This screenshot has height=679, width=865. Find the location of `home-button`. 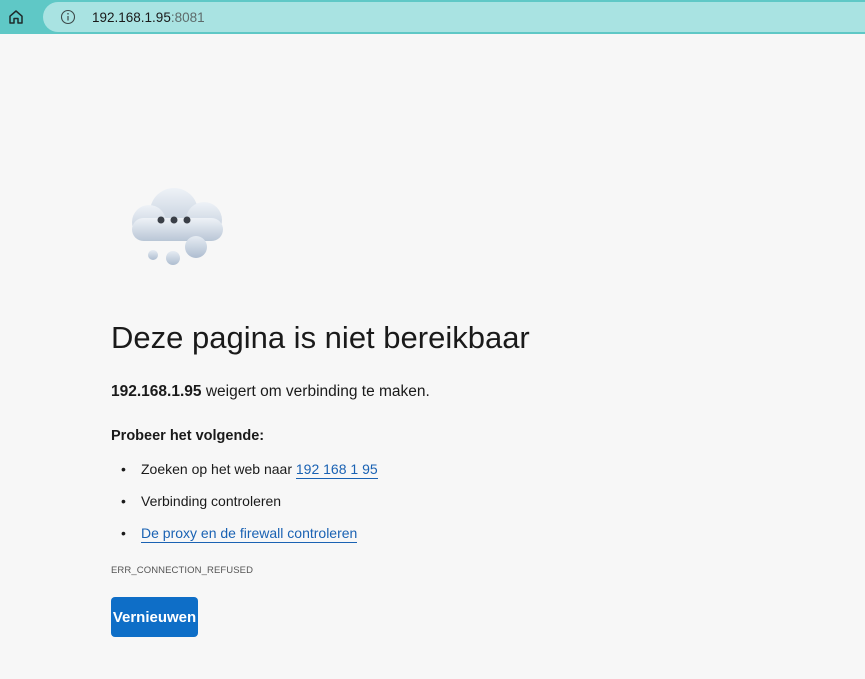

home-button is located at coordinates (16, 17).